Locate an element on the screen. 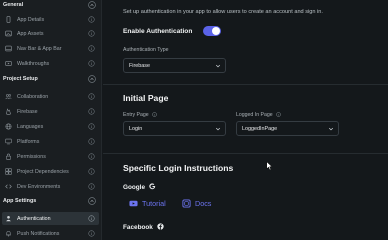 This screenshot has width=388, height=240. sidebar-item-permissions: Permissions is located at coordinates (50, 156).